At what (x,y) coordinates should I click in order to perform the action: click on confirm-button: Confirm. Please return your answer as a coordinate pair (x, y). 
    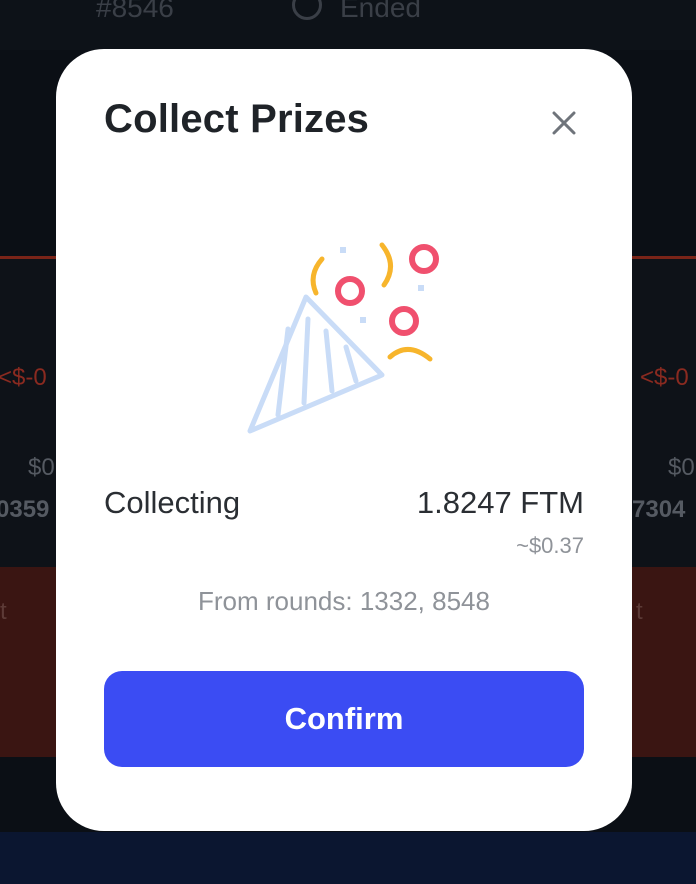
    Looking at the image, I should click on (344, 719).